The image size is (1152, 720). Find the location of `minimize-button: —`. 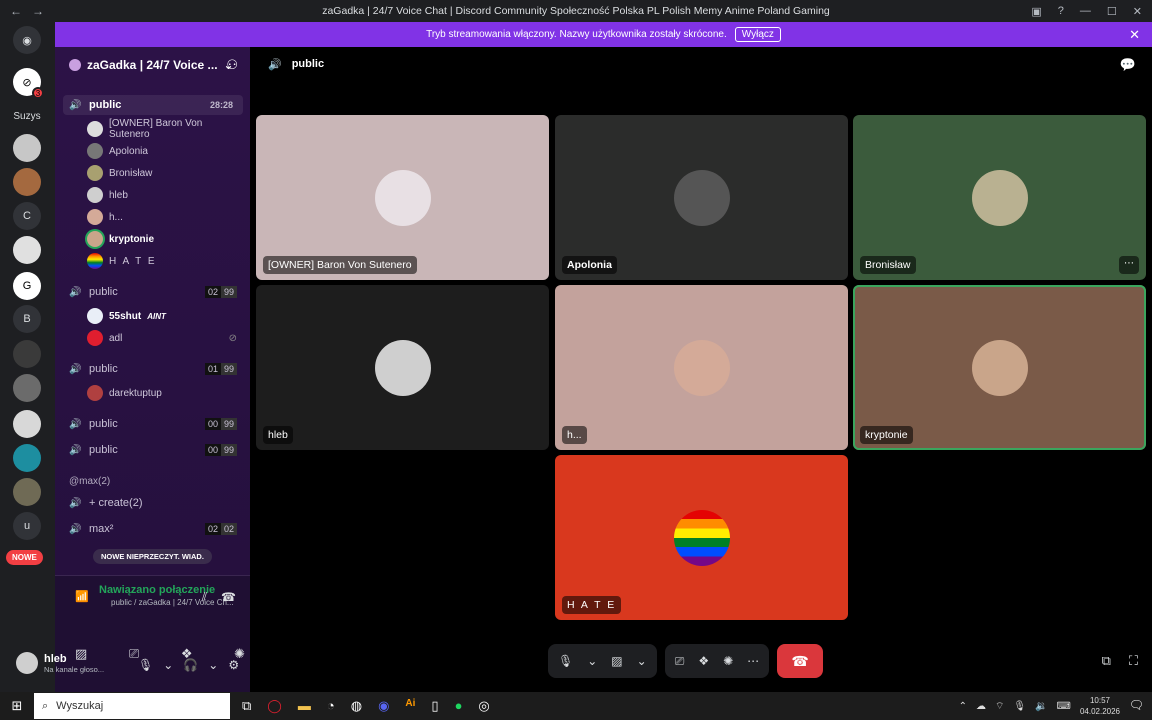

minimize-button: — is located at coordinates (1085, 11).